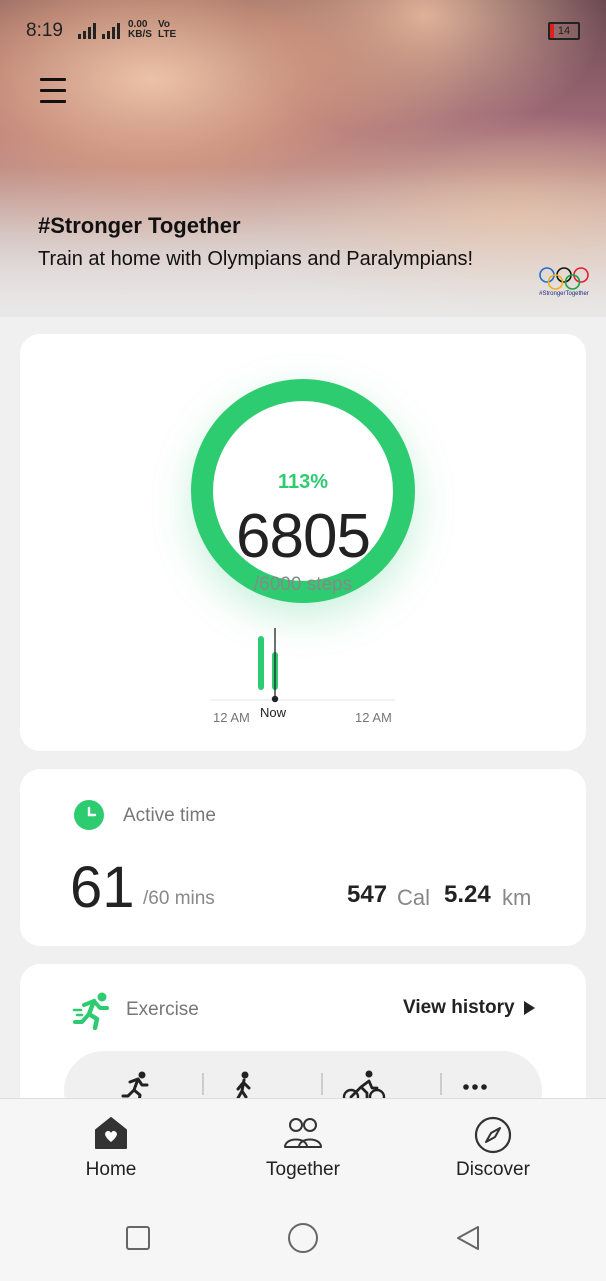 The width and height of the screenshot is (606, 1281). I want to click on home-circle-icon, so click(303, 1238).